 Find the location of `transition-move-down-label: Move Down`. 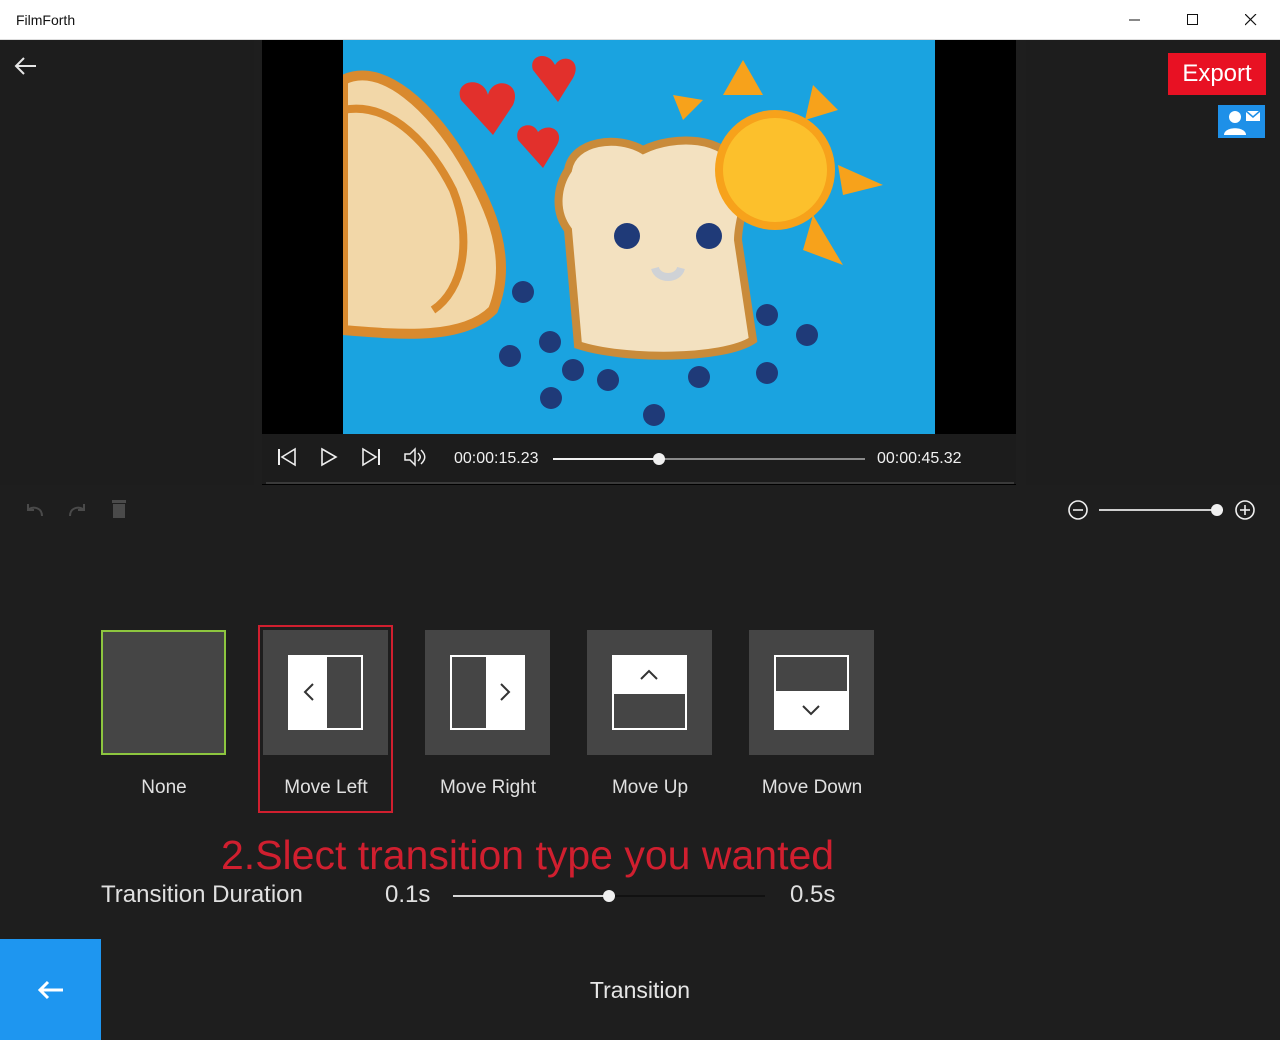

transition-move-down-label: Move Down is located at coordinates (812, 787).